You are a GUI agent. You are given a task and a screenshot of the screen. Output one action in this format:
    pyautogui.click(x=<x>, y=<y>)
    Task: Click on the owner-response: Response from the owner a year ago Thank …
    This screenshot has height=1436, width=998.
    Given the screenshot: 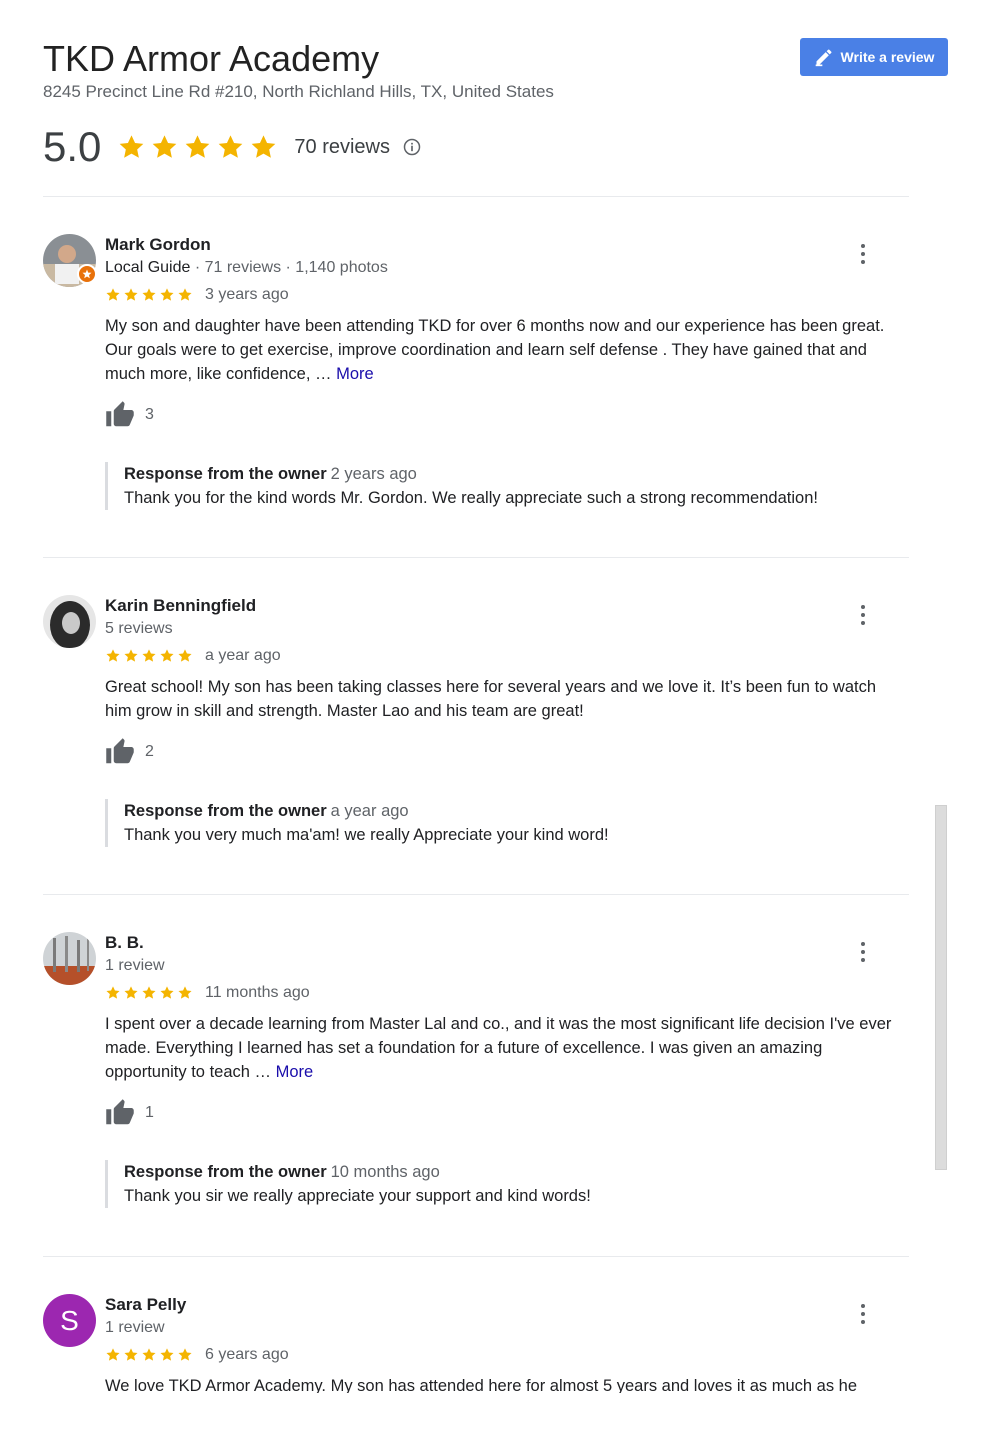 What is the action you would take?
    pyautogui.click(x=505, y=823)
    